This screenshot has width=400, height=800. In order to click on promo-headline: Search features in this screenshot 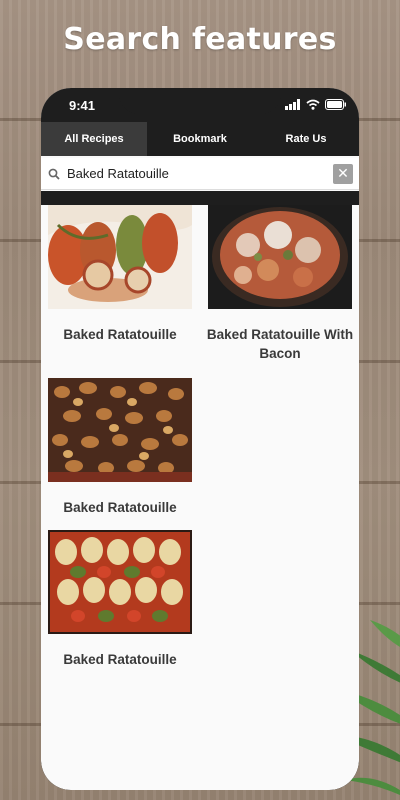, I will do `click(200, 39)`.